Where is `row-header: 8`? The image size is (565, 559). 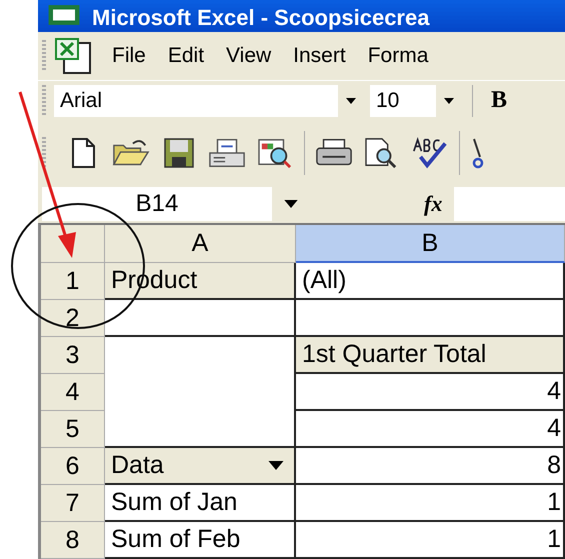
row-header: 8 is located at coordinates (73, 540).